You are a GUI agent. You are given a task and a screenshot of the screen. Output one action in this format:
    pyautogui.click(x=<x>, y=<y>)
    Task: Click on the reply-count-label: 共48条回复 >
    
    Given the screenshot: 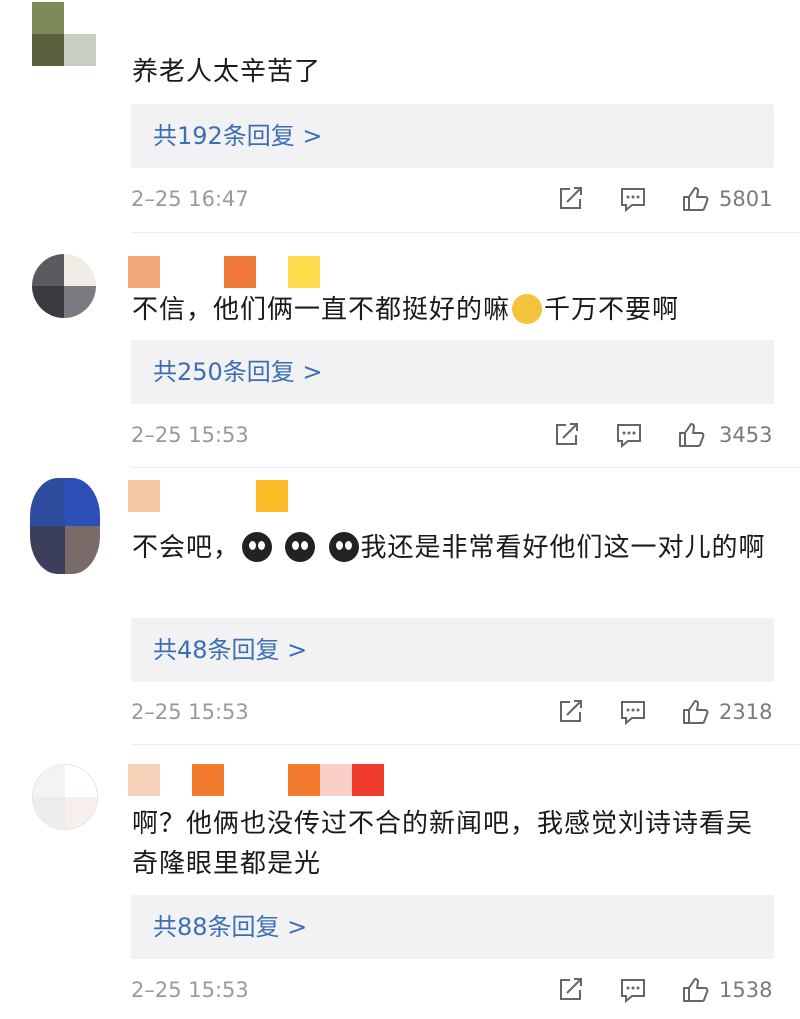 What is the action you would take?
    pyautogui.click(x=230, y=650)
    